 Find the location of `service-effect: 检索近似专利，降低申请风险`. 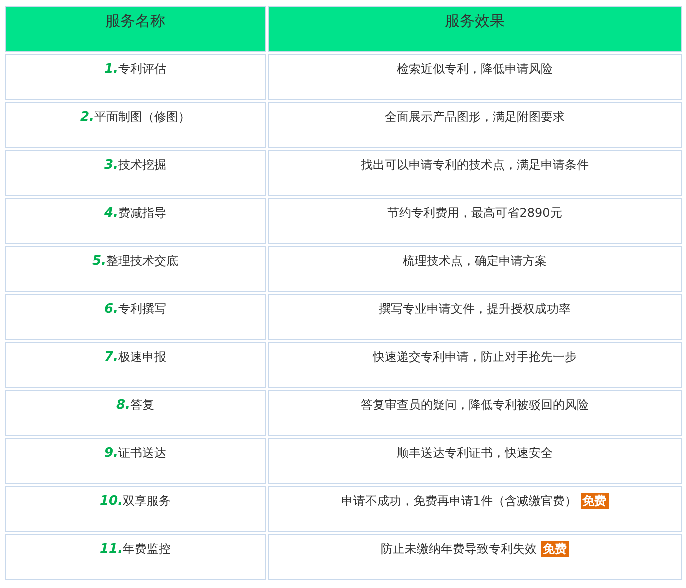

service-effect: 检索近似专利，降低申请风险 is located at coordinates (475, 69).